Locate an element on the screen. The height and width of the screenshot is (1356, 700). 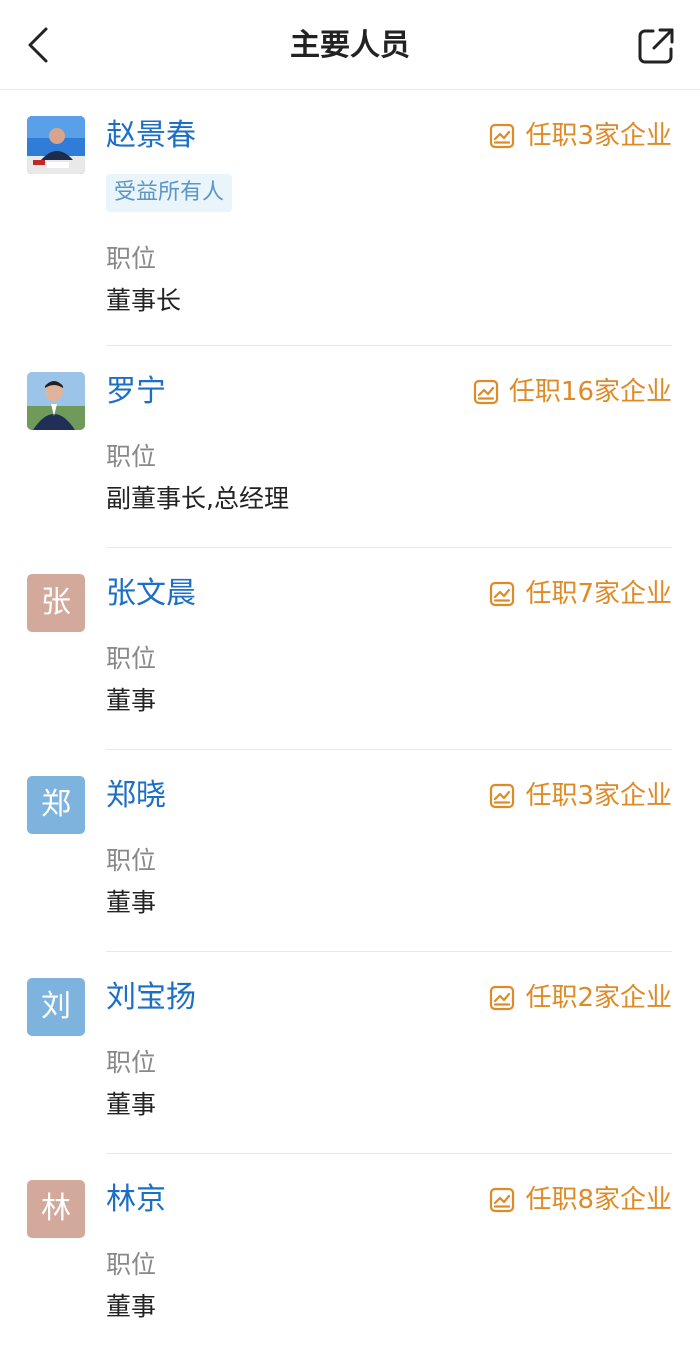
roles-text: 任职8家企业 is located at coordinates (598, 1200).